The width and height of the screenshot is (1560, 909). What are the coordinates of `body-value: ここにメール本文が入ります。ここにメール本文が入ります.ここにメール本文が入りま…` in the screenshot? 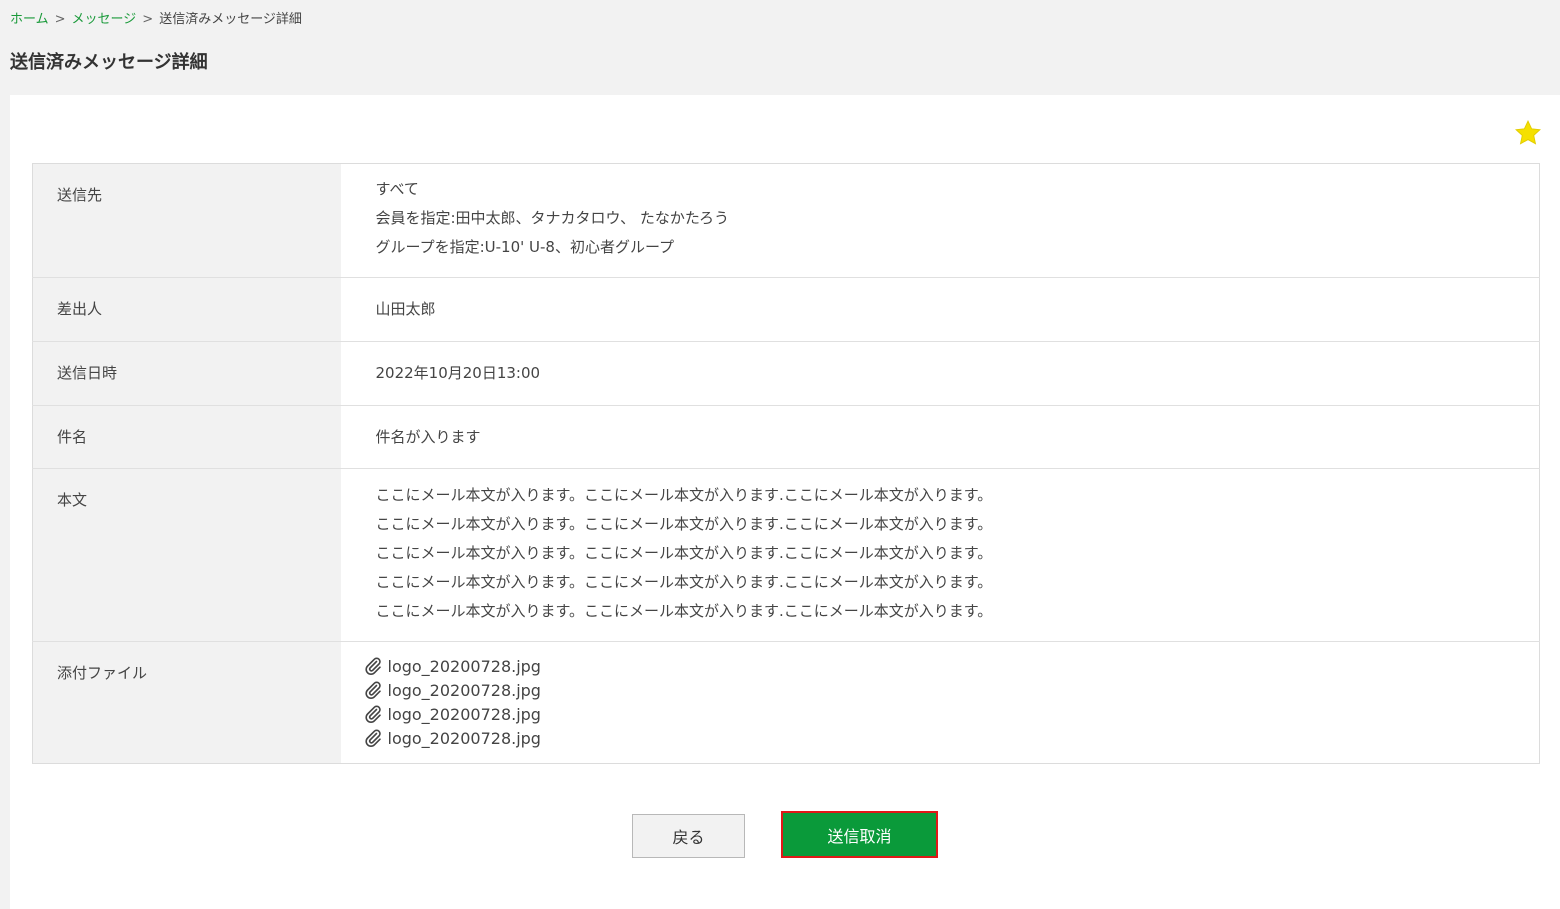 It's located at (940, 555).